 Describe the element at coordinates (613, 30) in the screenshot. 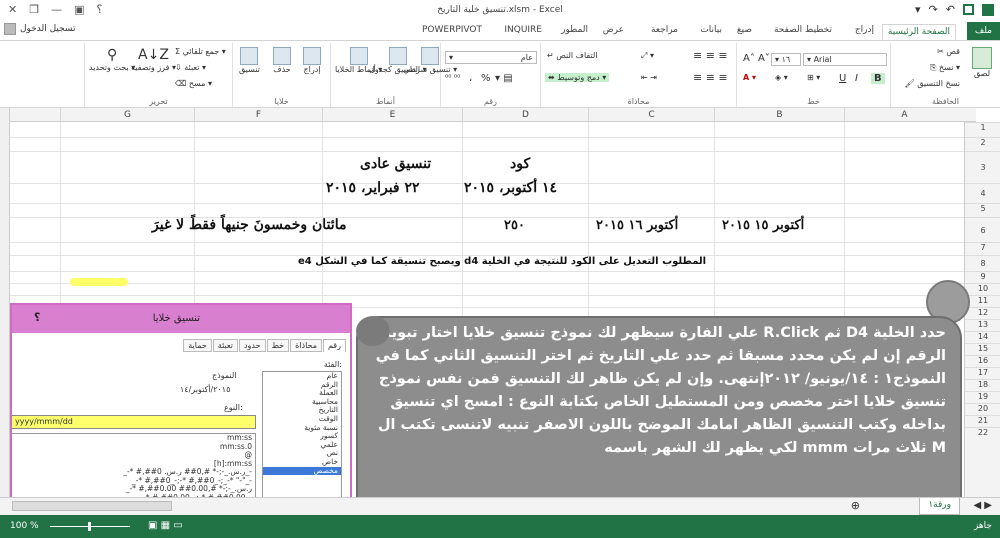

I see `tab-view: عرض` at that location.